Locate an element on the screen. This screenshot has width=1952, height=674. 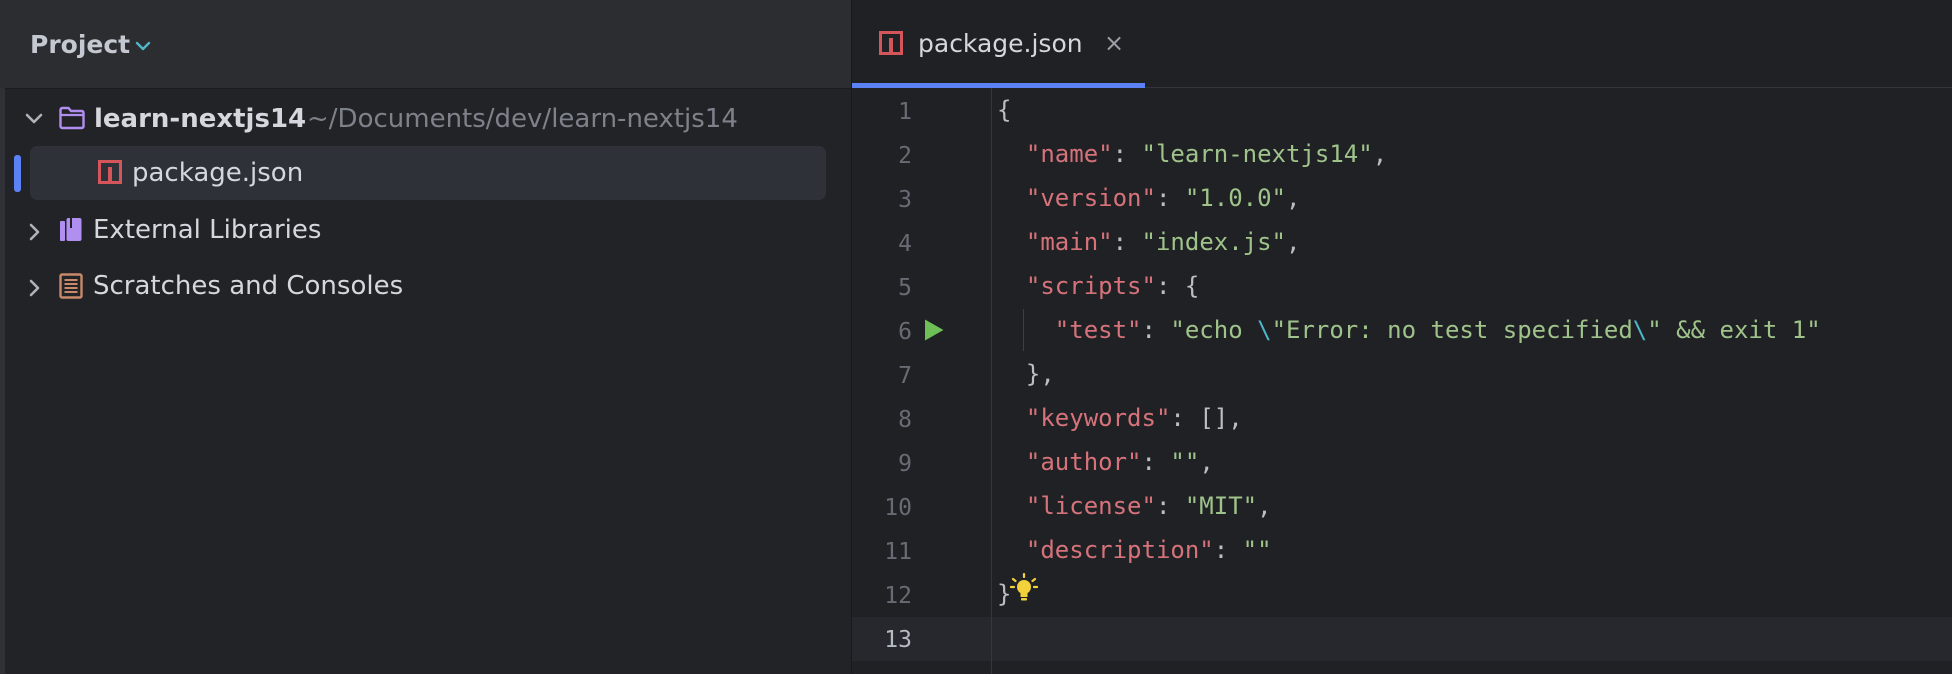
editor-tab-bar: package.json × is located at coordinates (1402, 44).